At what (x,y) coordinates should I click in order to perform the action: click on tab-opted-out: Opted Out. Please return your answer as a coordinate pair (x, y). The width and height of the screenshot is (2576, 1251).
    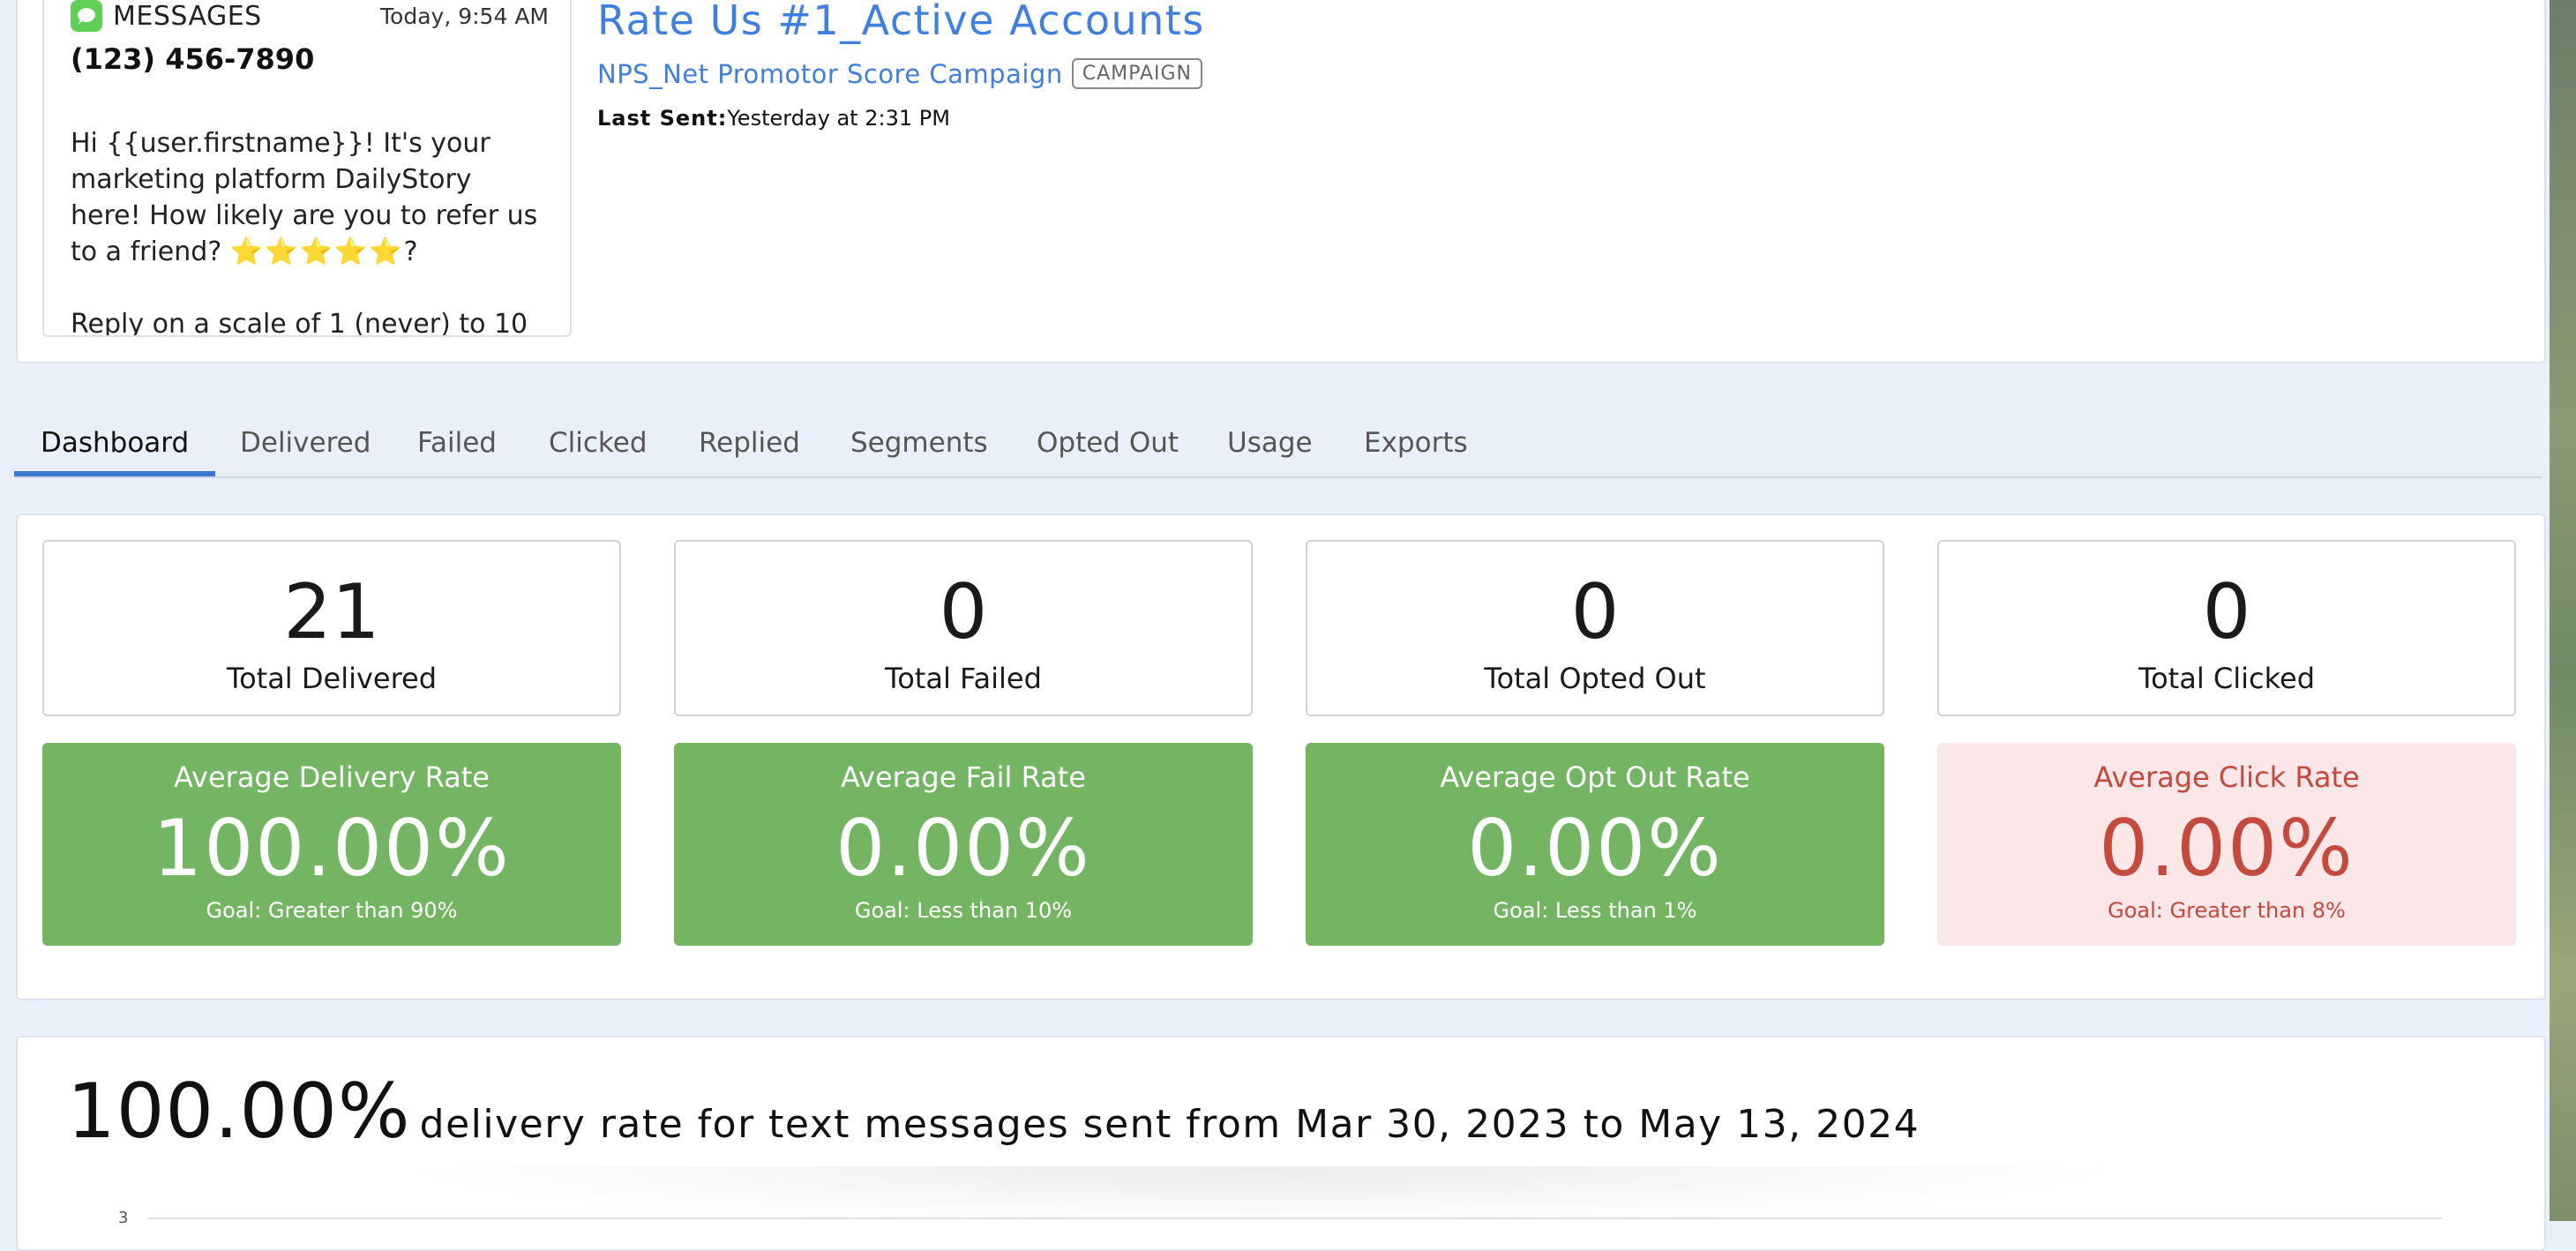
    Looking at the image, I should click on (1108, 450).